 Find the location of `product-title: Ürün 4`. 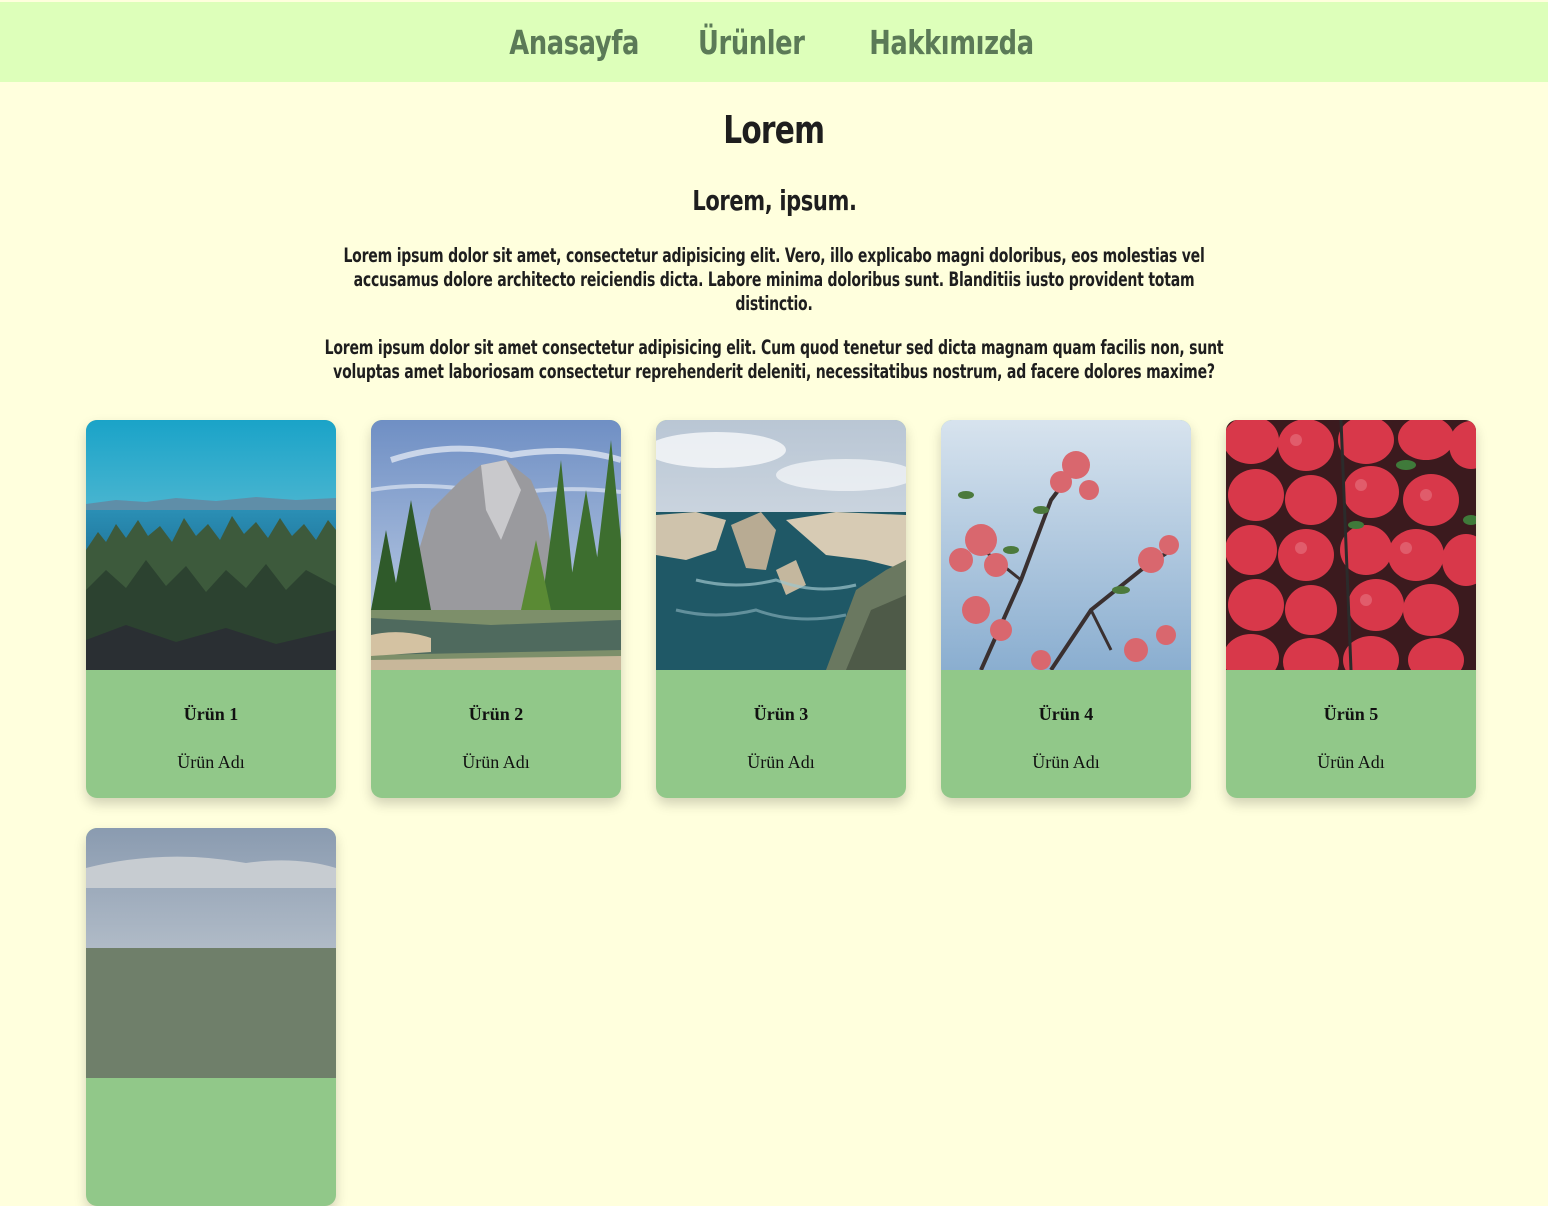

product-title: Ürün 4 is located at coordinates (1066, 714).